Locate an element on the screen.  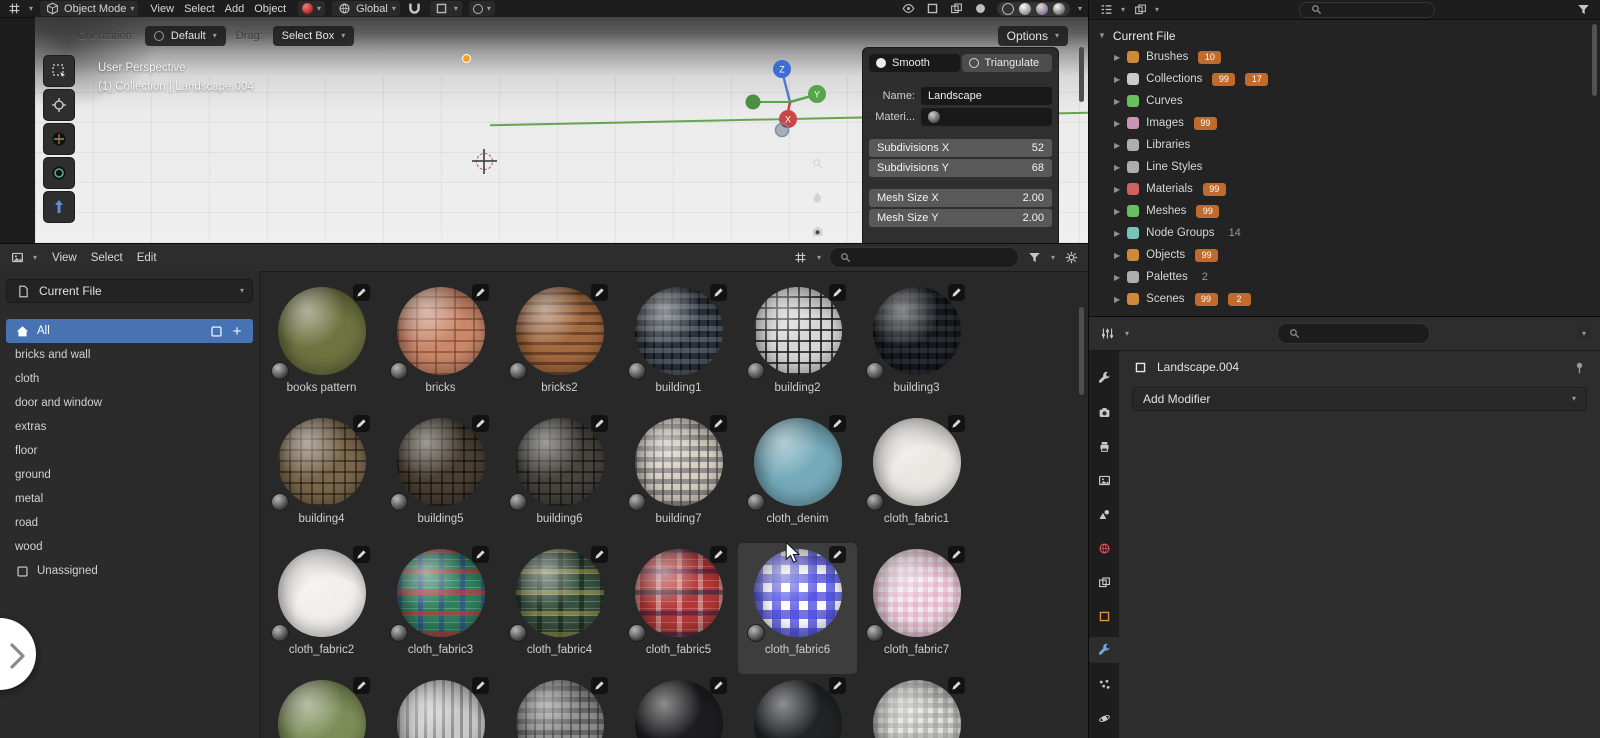
shading-solid-icon is located at coordinates (1024, 8).